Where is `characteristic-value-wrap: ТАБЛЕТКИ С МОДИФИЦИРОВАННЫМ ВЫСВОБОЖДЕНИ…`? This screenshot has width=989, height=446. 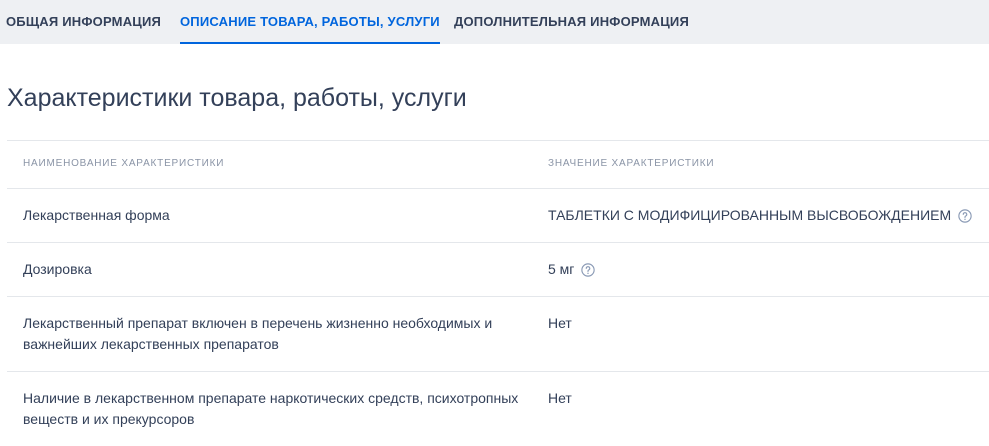
characteristic-value-wrap: ТАБЛЕТКИ С МОДИФИЦИРОВАННЫМ ВЫСВОБОЖДЕНИ… is located at coordinates (760, 215).